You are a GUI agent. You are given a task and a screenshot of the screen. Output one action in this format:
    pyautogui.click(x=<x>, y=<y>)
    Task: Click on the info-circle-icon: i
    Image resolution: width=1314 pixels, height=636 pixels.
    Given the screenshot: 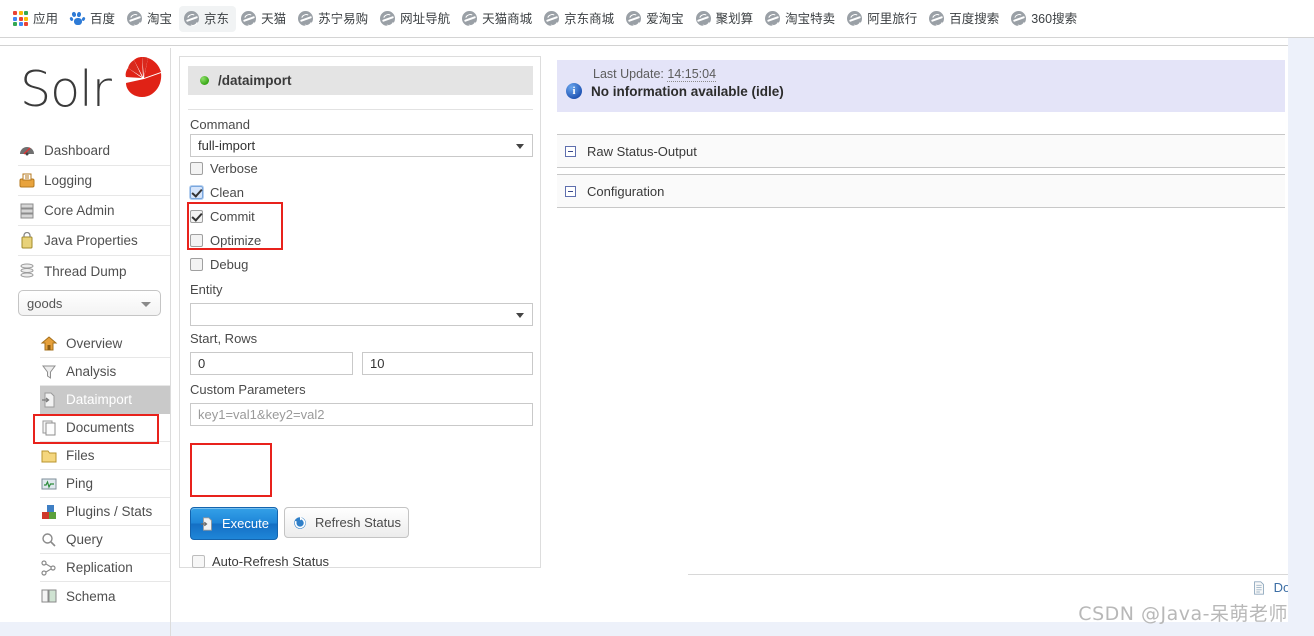 What is the action you would take?
    pyautogui.click(x=574, y=91)
    